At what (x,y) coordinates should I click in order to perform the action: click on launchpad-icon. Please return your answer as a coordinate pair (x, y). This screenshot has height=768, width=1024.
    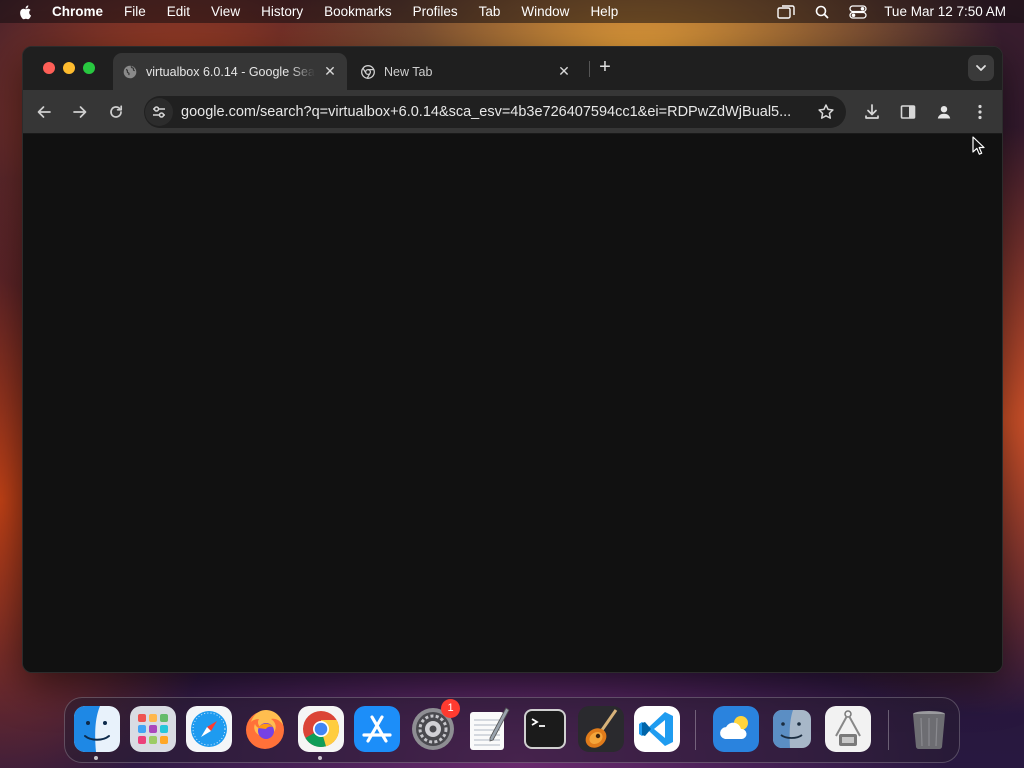
    Looking at the image, I should click on (153, 729).